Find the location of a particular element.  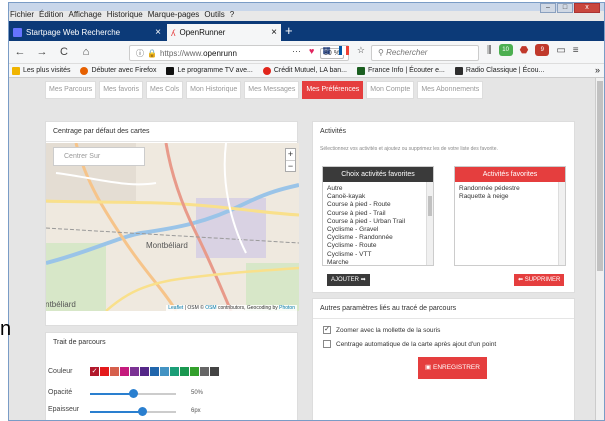

save-button: ▣ ENREGISTRER is located at coordinates (452, 368).